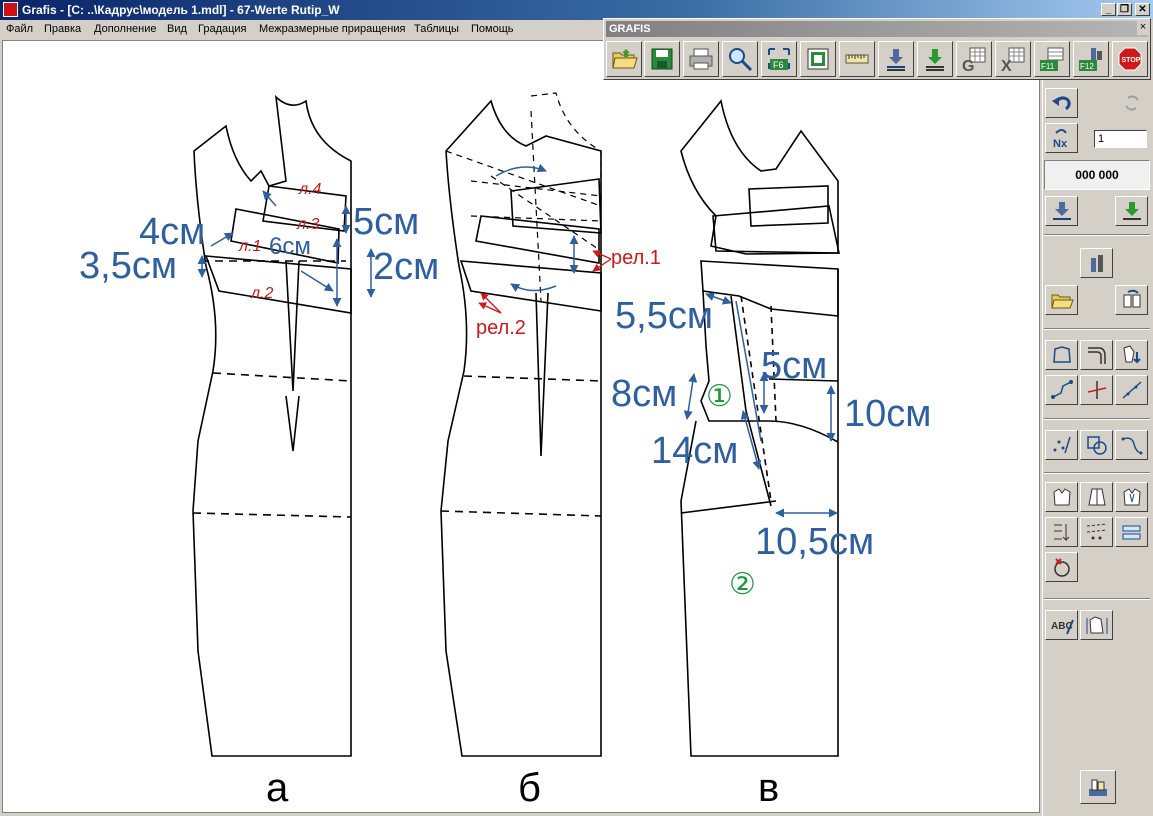 This screenshot has width=1153, height=816. Describe the element at coordinates (222, 29) in the screenshot. I see `menu-grading: Градация` at that location.